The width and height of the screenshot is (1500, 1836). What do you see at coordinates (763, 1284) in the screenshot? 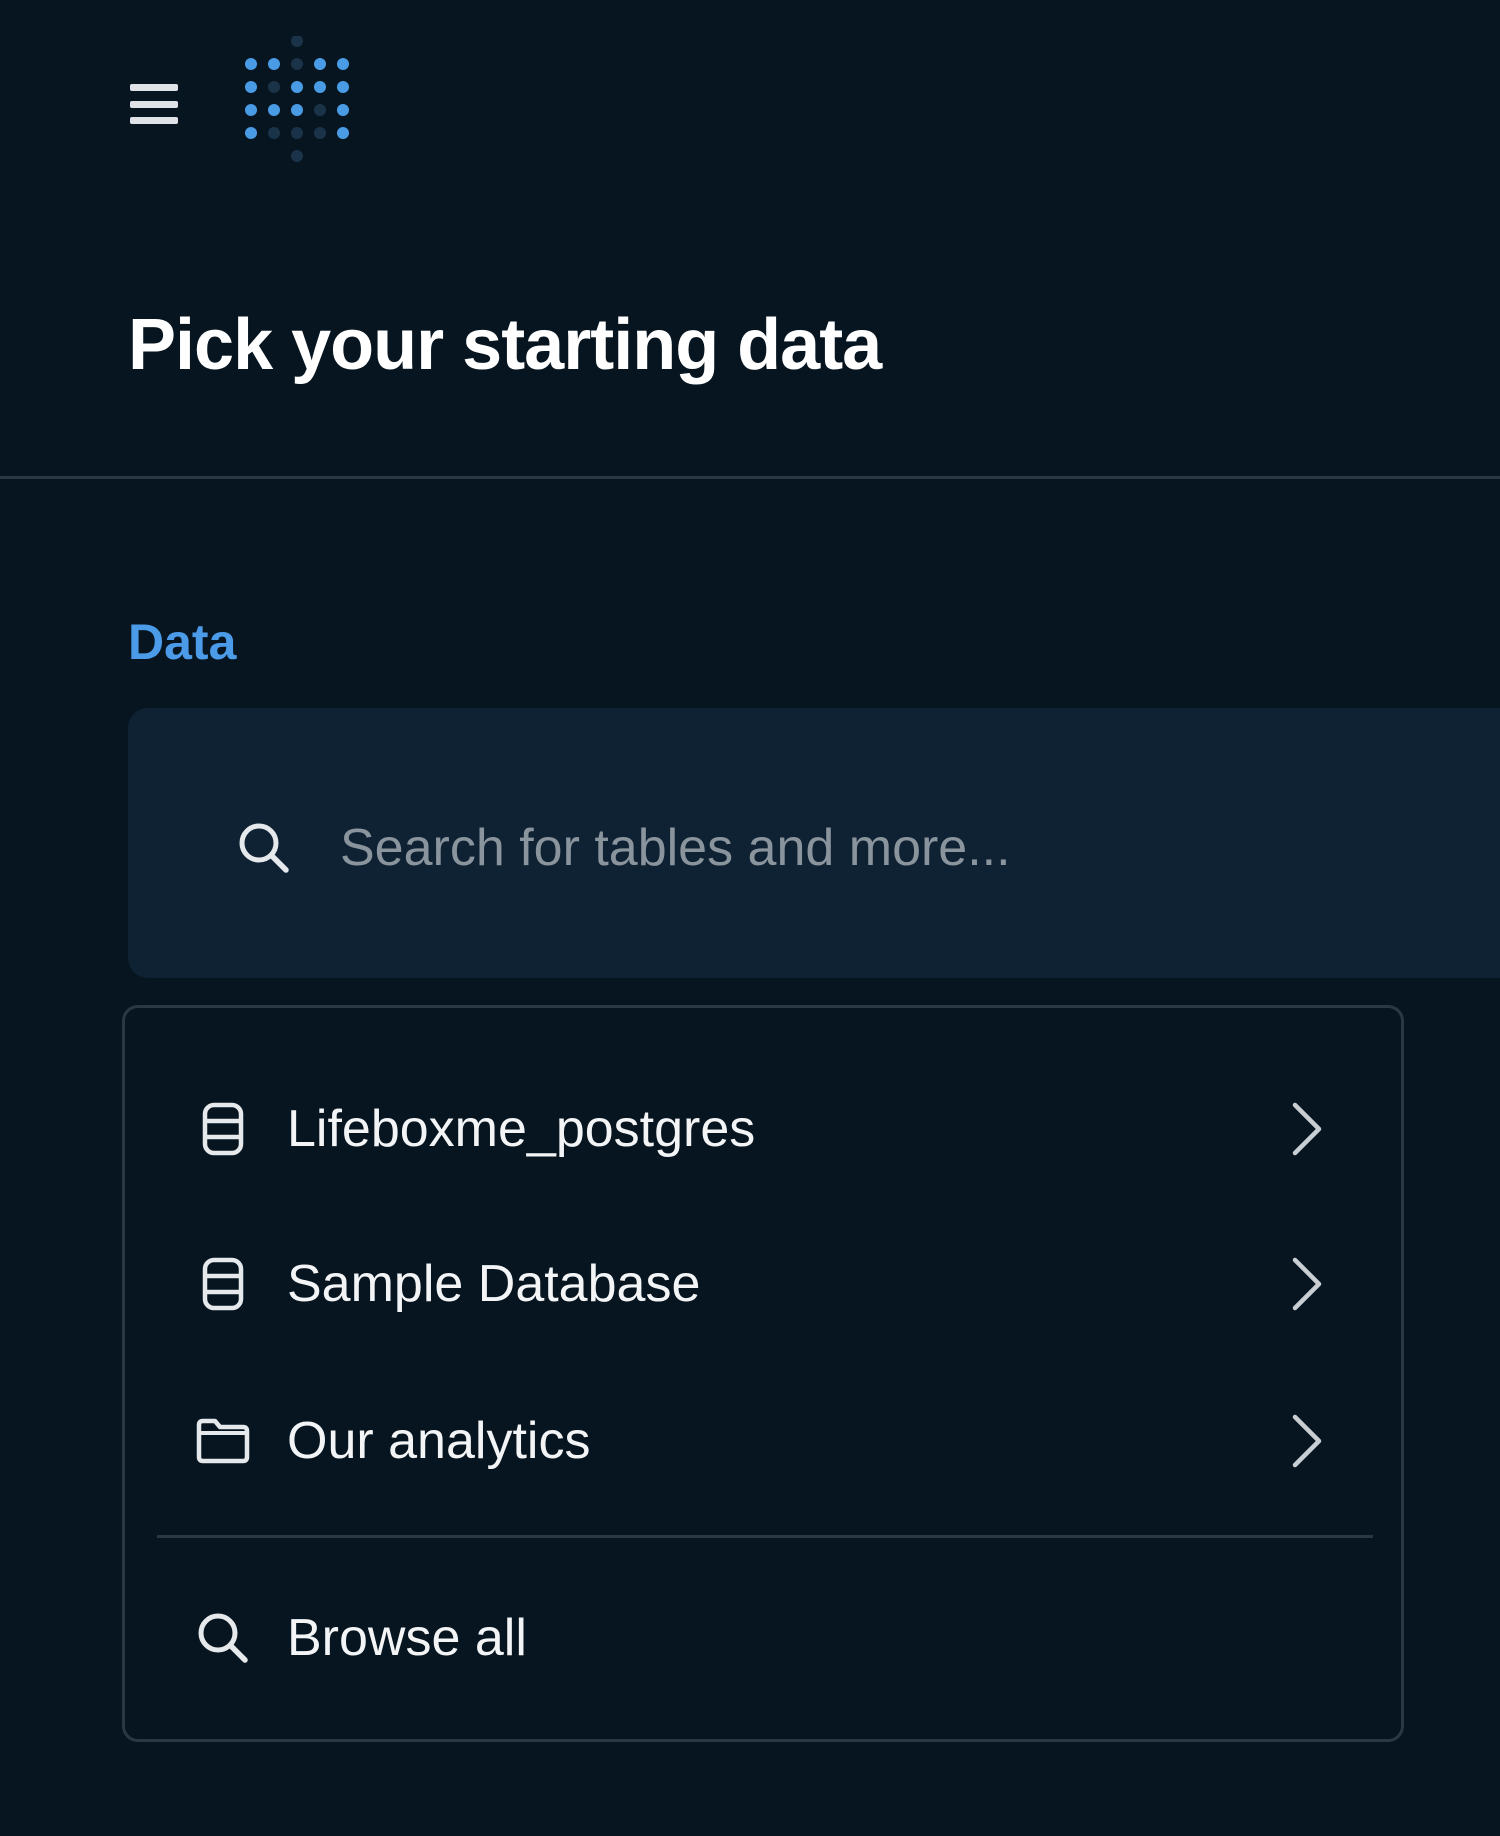
I see `list-item-sample-database: Sample Database` at bounding box center [763, 1284].